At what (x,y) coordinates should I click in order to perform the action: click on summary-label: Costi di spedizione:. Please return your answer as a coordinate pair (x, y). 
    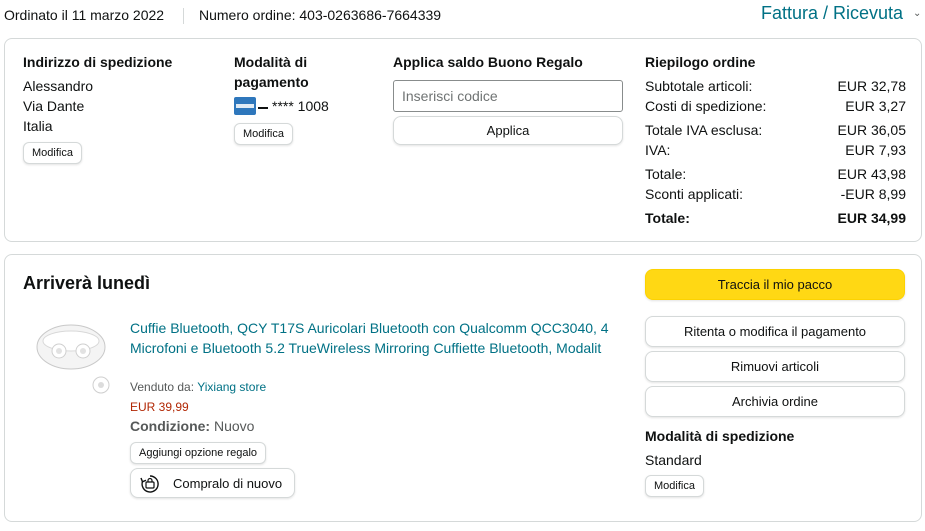
    Looking at the image, I should click on (706, 106).